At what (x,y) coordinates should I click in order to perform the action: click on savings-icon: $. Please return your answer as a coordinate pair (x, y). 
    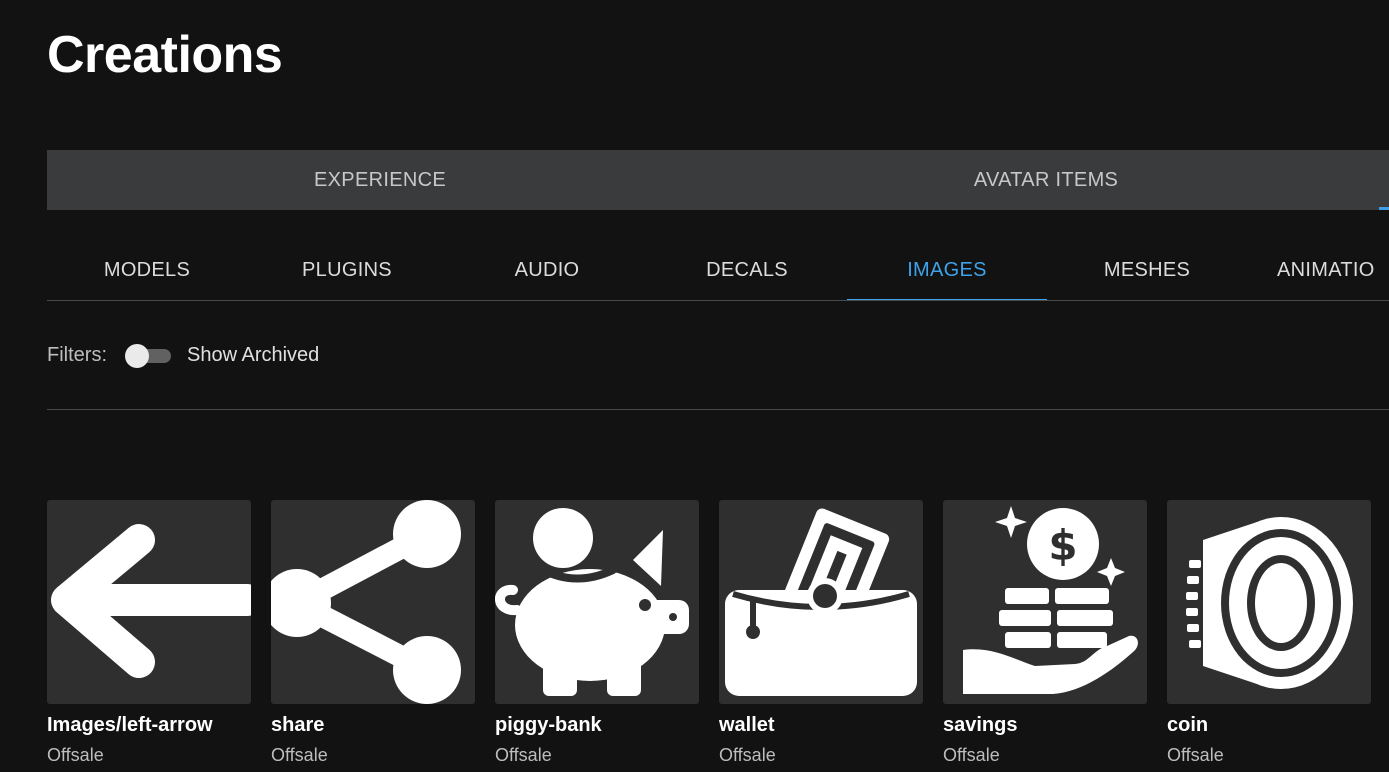
    Looking at the image, I should click on (1050, 600).